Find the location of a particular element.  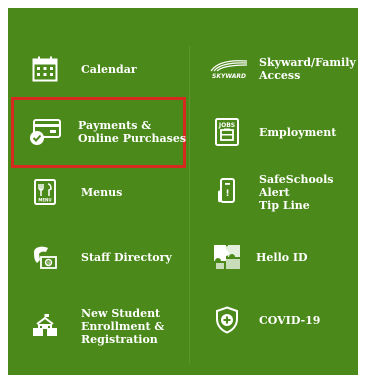

puzzle-icon is located at coordinates (227, 257).